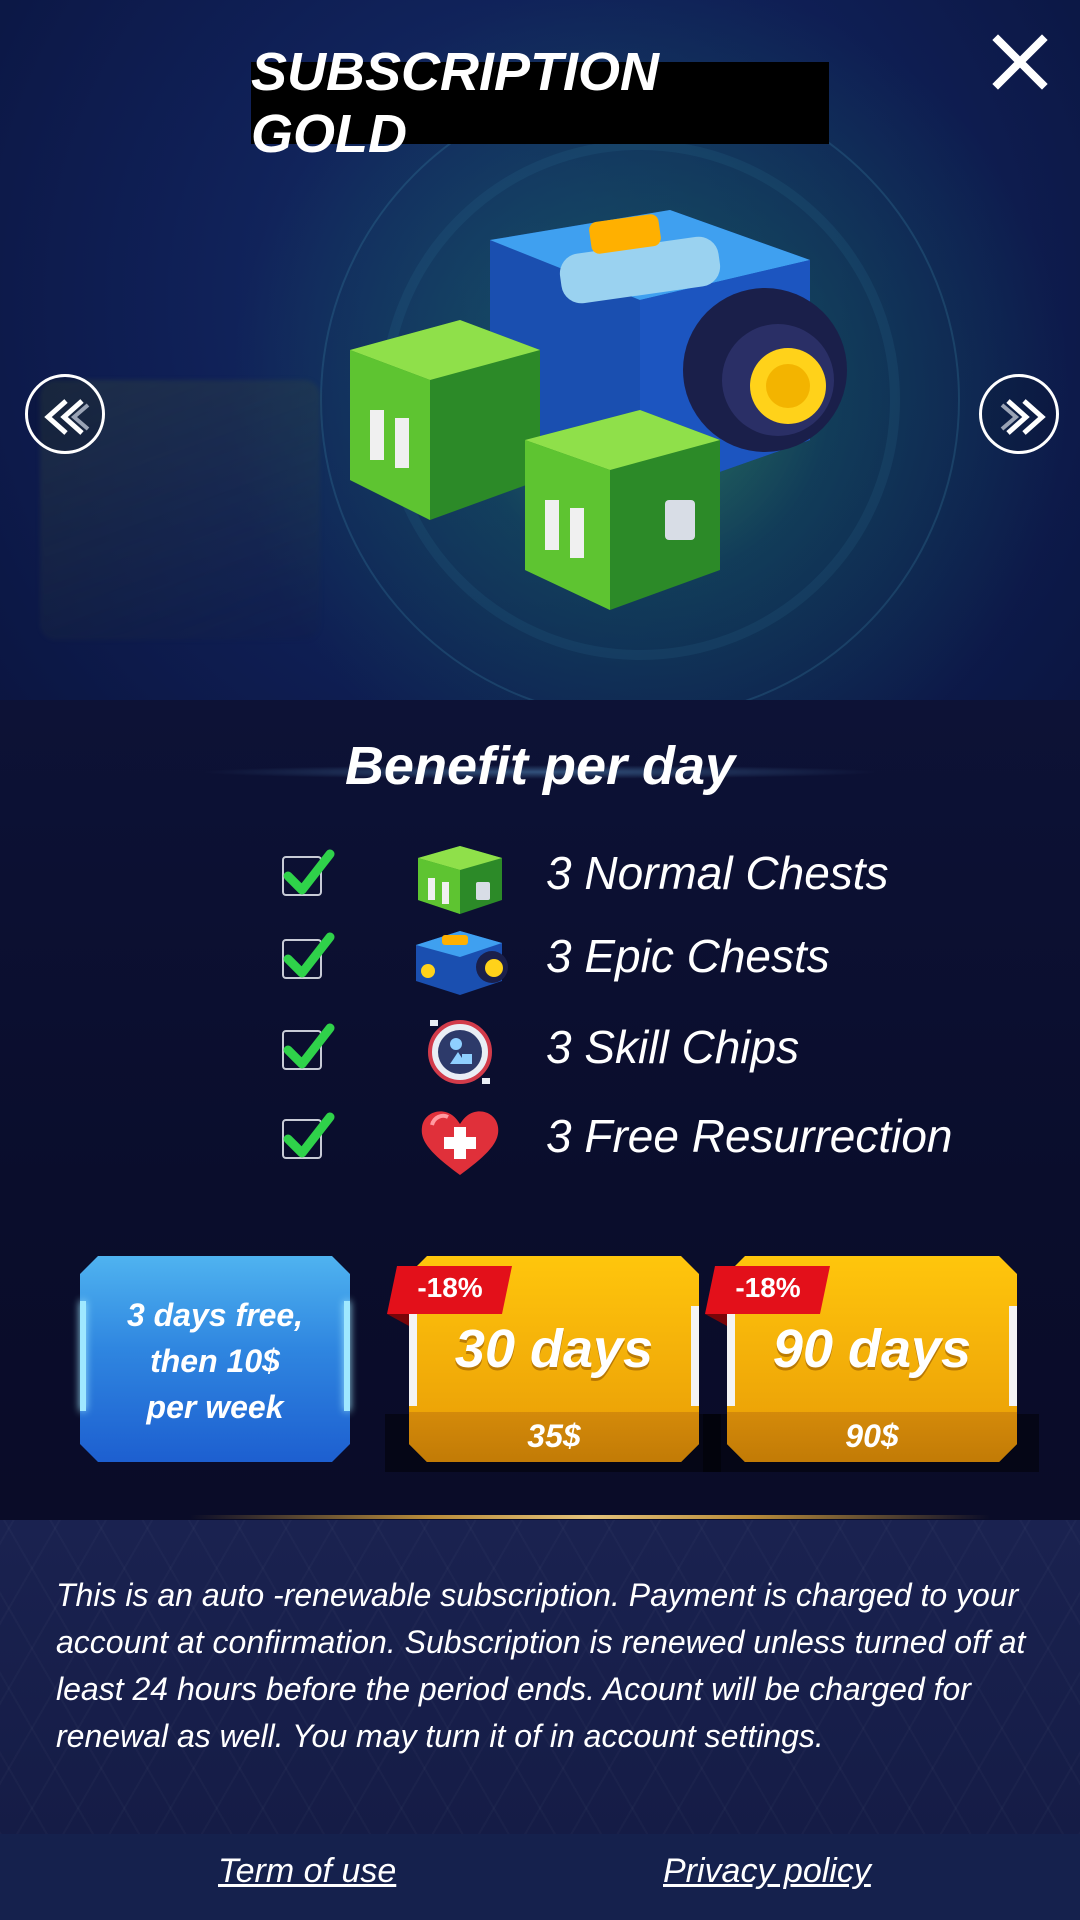 The image size is (1080, 1920). I want to click on plan-90-days-button: 90 days 90$ -18%, so click(871, 1364).